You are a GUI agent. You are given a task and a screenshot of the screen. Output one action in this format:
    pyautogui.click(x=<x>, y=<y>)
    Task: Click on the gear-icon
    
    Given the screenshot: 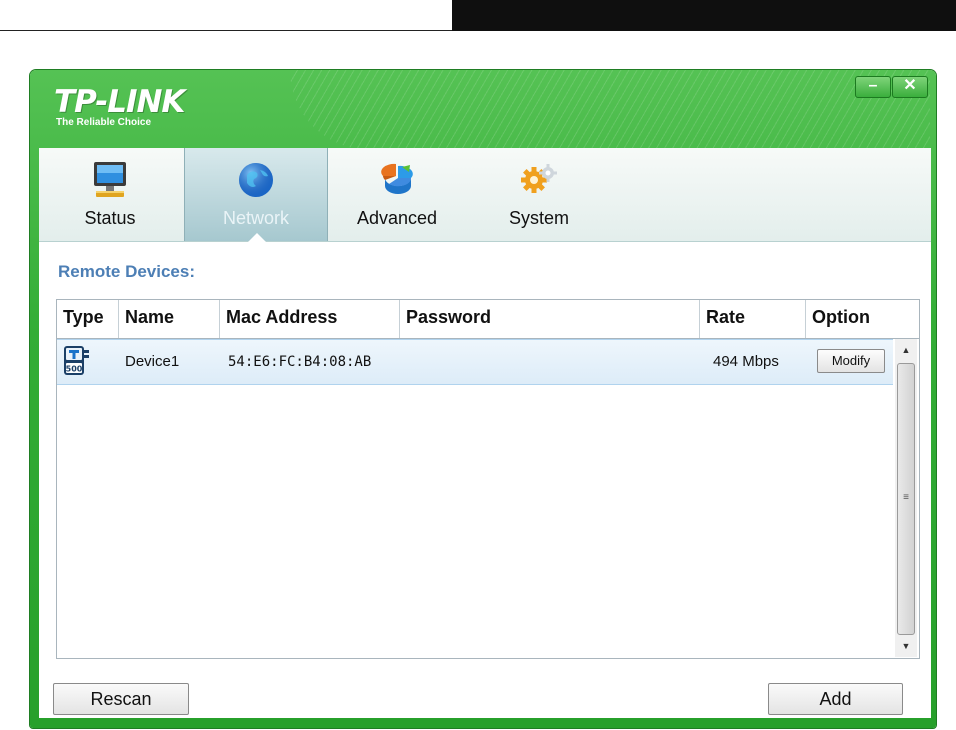 What is the action you would take?
    pyautogui.click(x=539, y=182)
    